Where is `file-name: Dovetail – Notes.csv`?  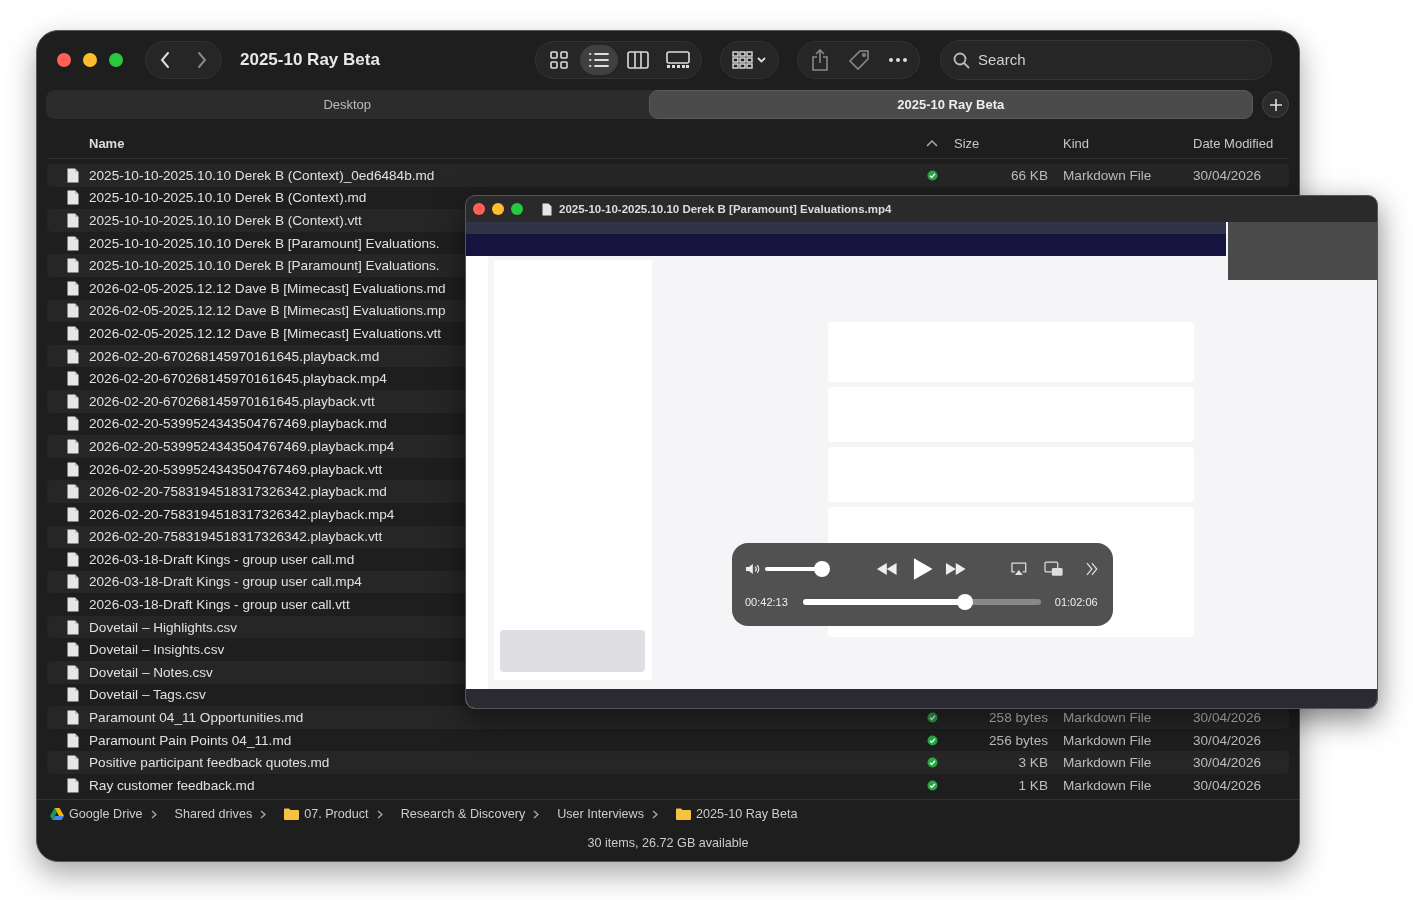
file-name: Dovetail – Notes.csv is located at coordinates (151, 672).